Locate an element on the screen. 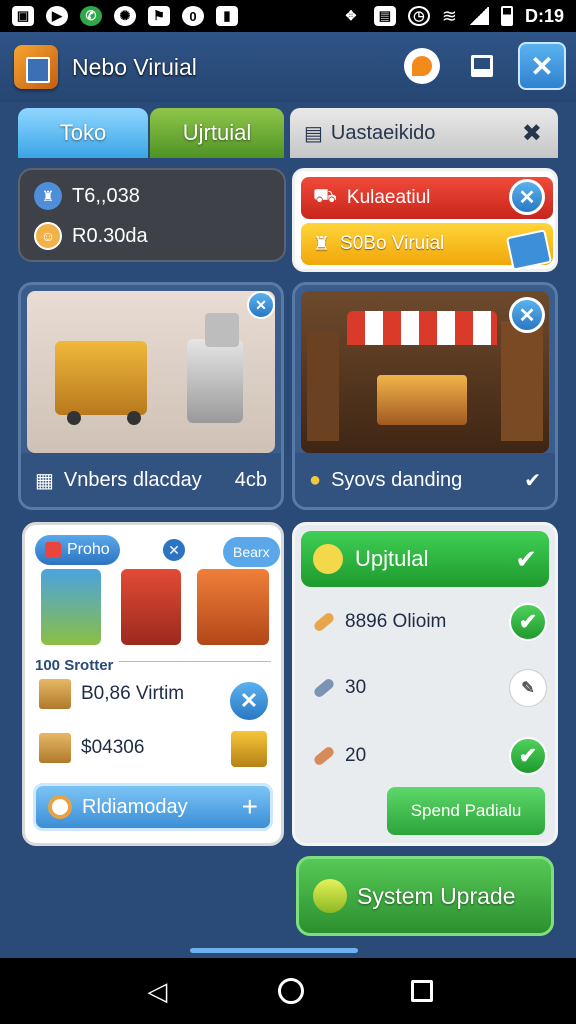 The width and height of the screenshot is (576, 1024). promo-pill-label: Proho is located at coordinates (88, 549).